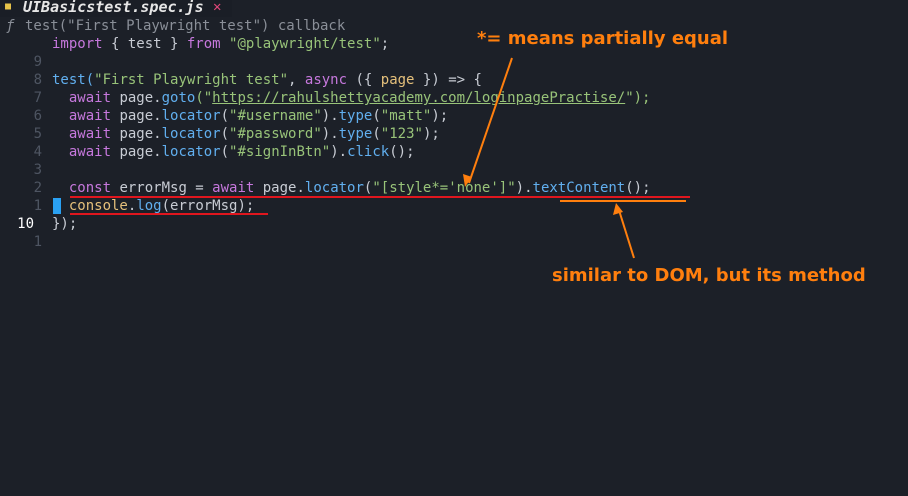 This screenshot has width=908, height=496. I want to click on token: goto, so click(178, 98).